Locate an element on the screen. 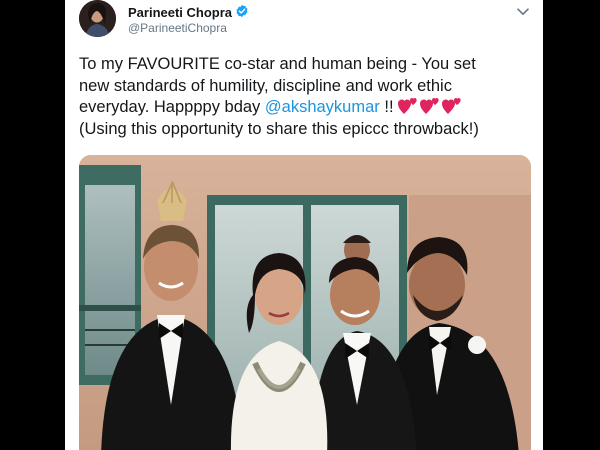  author-name: Parineeti Chopra is located at coordinates (180, 12).